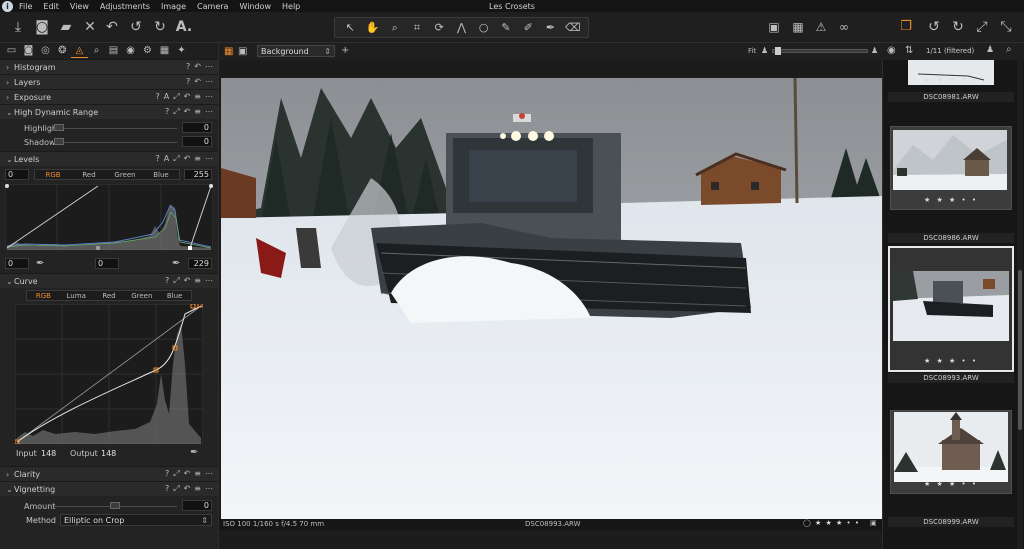 The width and height of the screenshot is (1024, 549). Describe the element at coordinates (130, 51) in the screenshot. I see `tab-output-icon: ◉` at that location.